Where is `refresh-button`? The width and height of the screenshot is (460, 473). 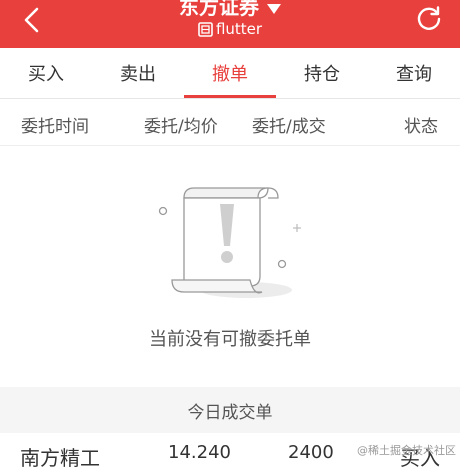 refresh-button is located at coordinates (429, 18).